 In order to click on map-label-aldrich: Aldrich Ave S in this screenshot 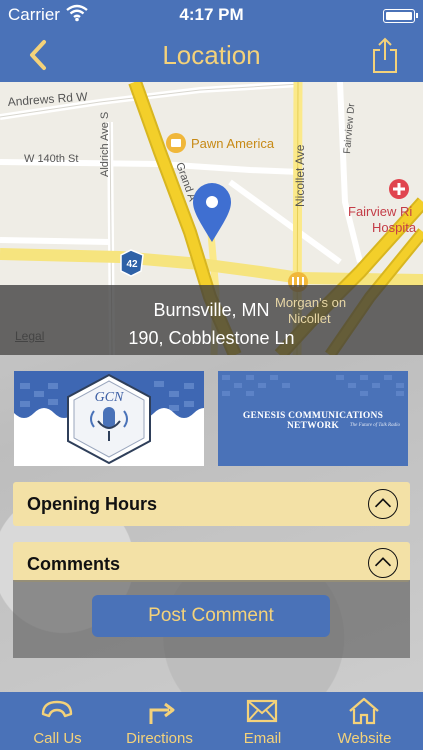, I will do `click(105, 144)`.